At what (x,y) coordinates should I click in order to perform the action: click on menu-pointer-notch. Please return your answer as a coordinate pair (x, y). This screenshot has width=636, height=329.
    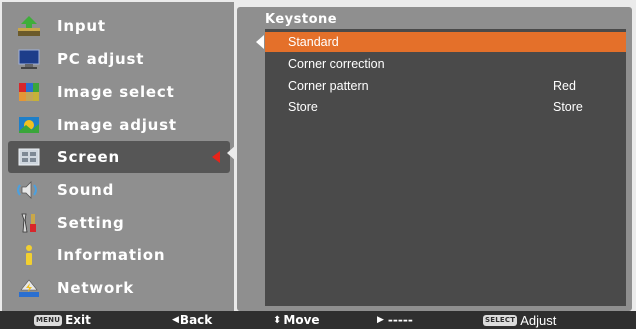
    Looking at the image, I should click on (231, 153).